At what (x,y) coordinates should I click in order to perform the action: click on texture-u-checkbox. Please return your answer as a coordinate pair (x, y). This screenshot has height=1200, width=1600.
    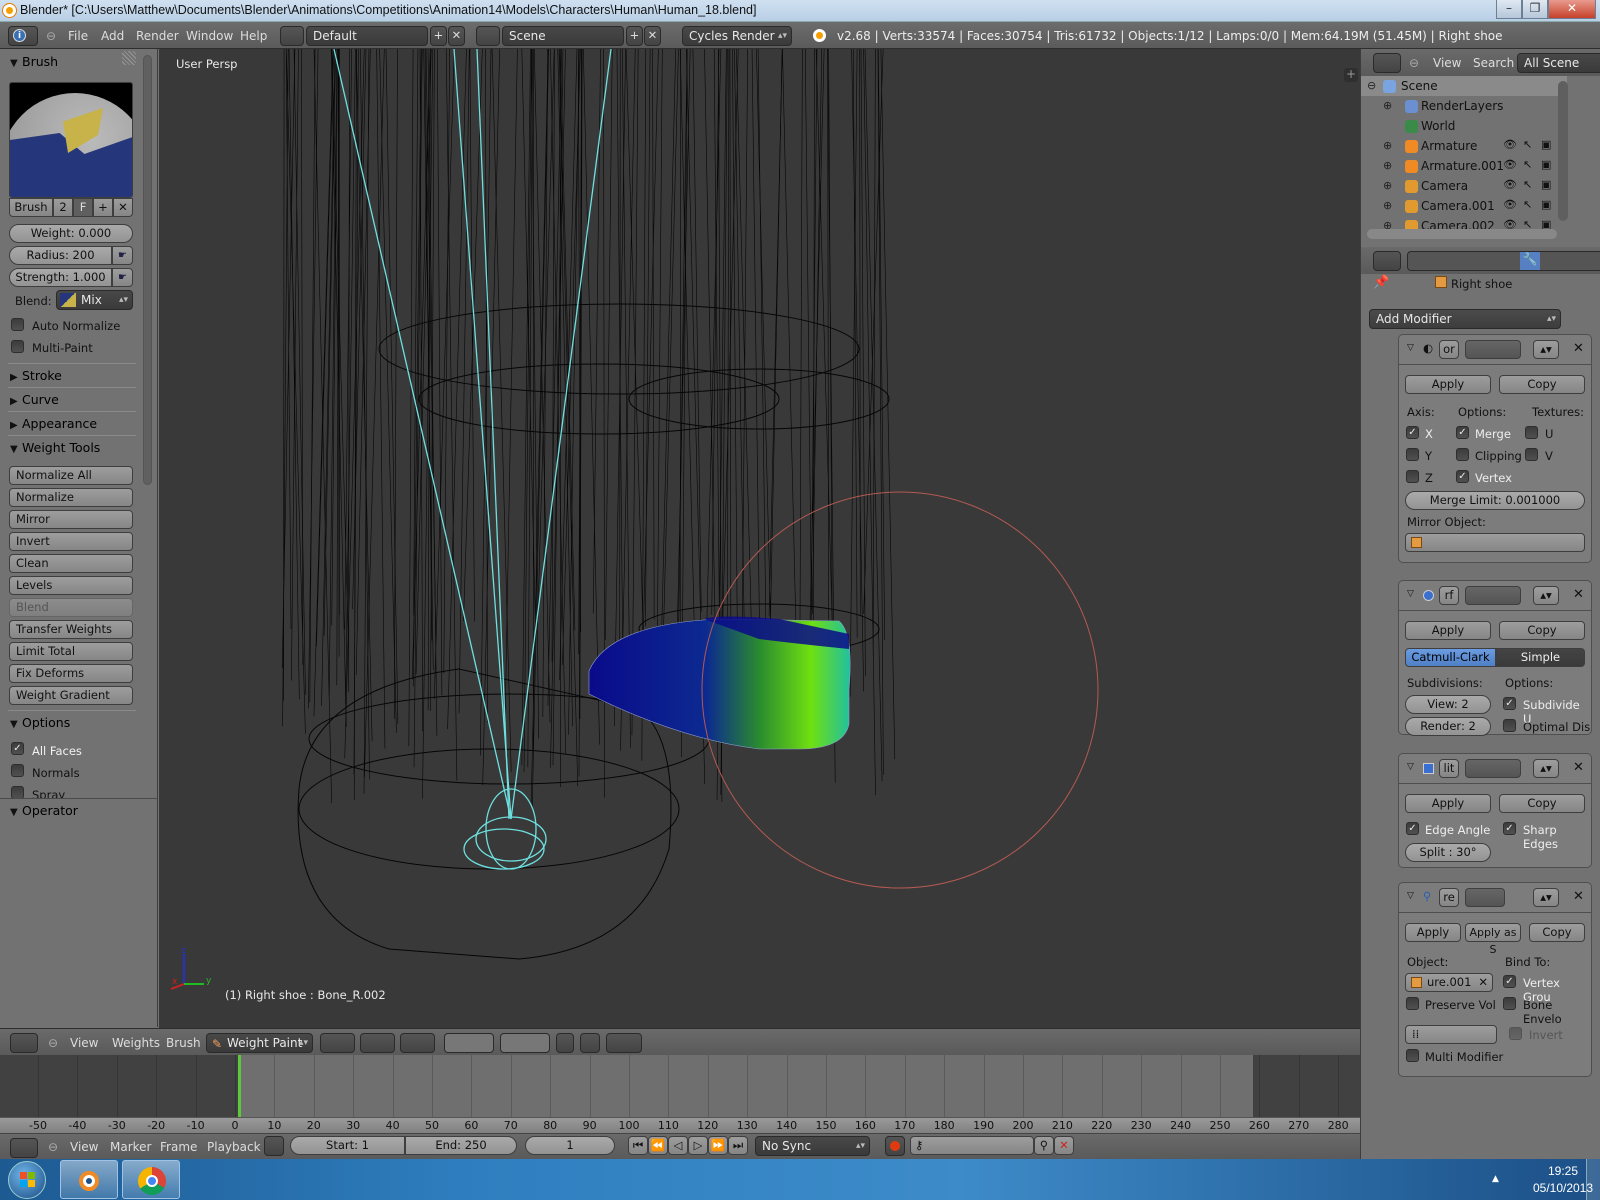
    Looking at the image, I should click on (1531, 432).